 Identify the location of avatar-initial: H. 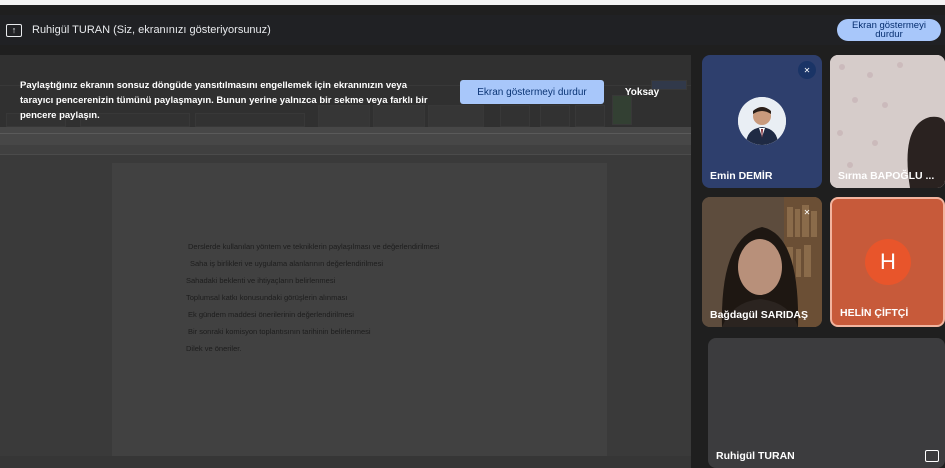
(888, 261).